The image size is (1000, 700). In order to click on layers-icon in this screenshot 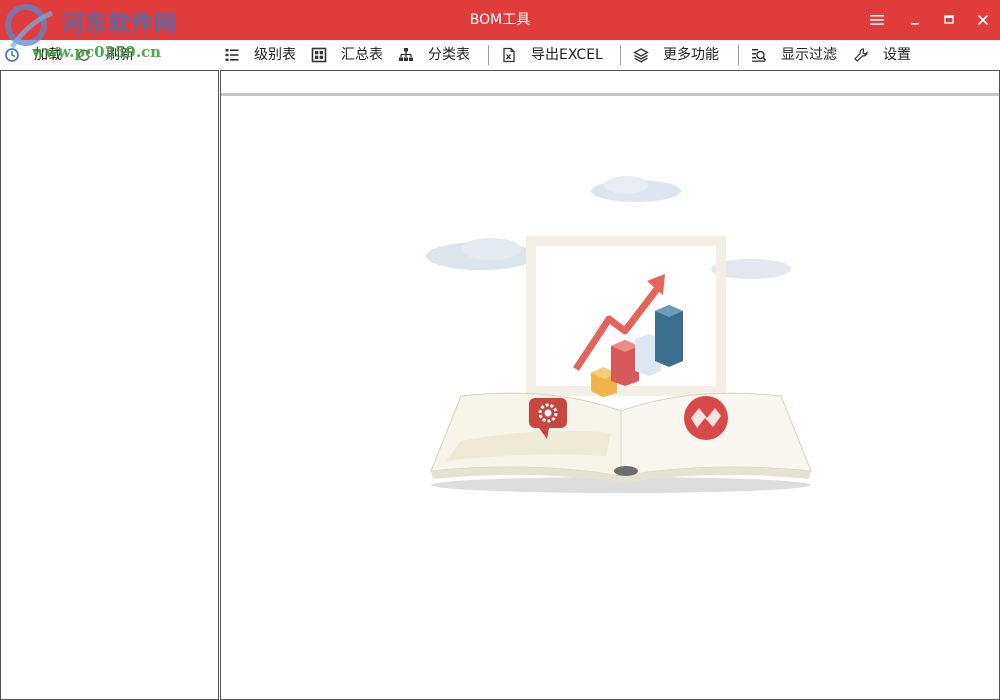, I will do `click(641, 55)`.